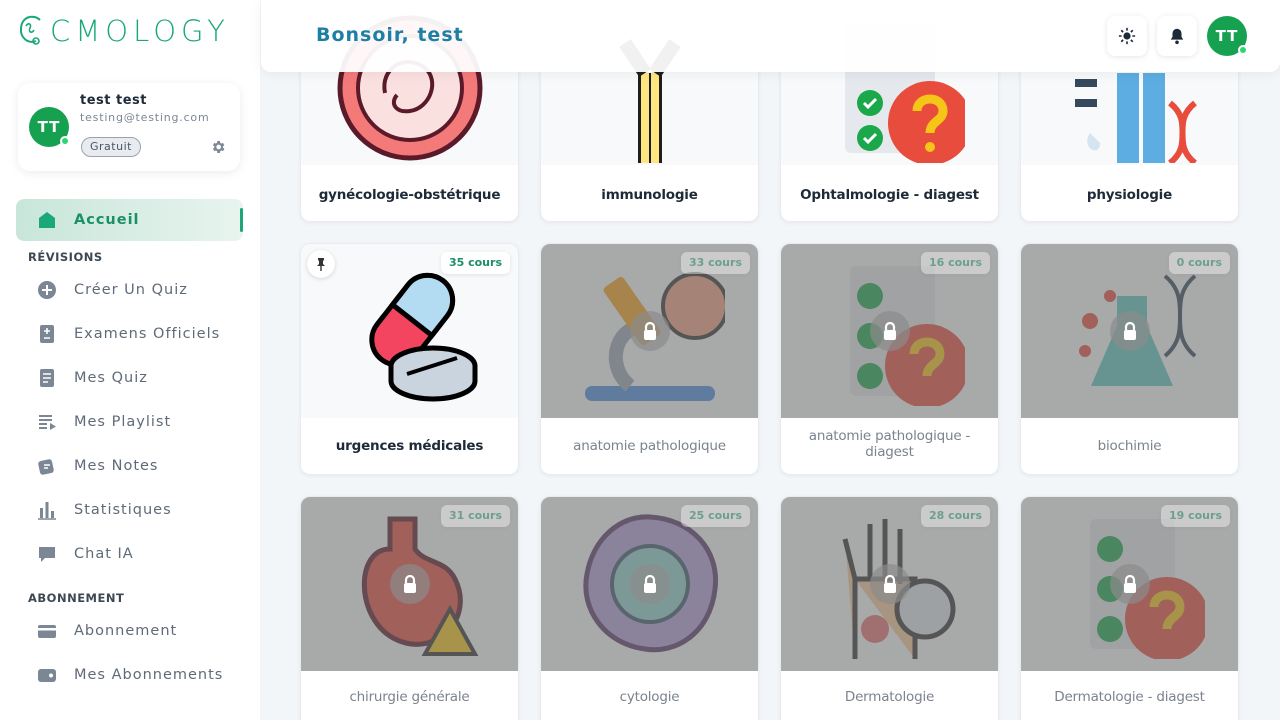 The height and width of the screenshot is (720, 1280). I want to click on sidebar-item-label: Mes Playlist, so click(123, 422).